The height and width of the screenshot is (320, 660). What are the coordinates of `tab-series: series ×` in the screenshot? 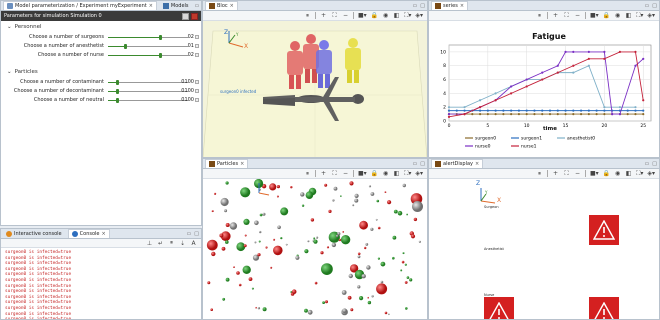 It's located at (450, 5).